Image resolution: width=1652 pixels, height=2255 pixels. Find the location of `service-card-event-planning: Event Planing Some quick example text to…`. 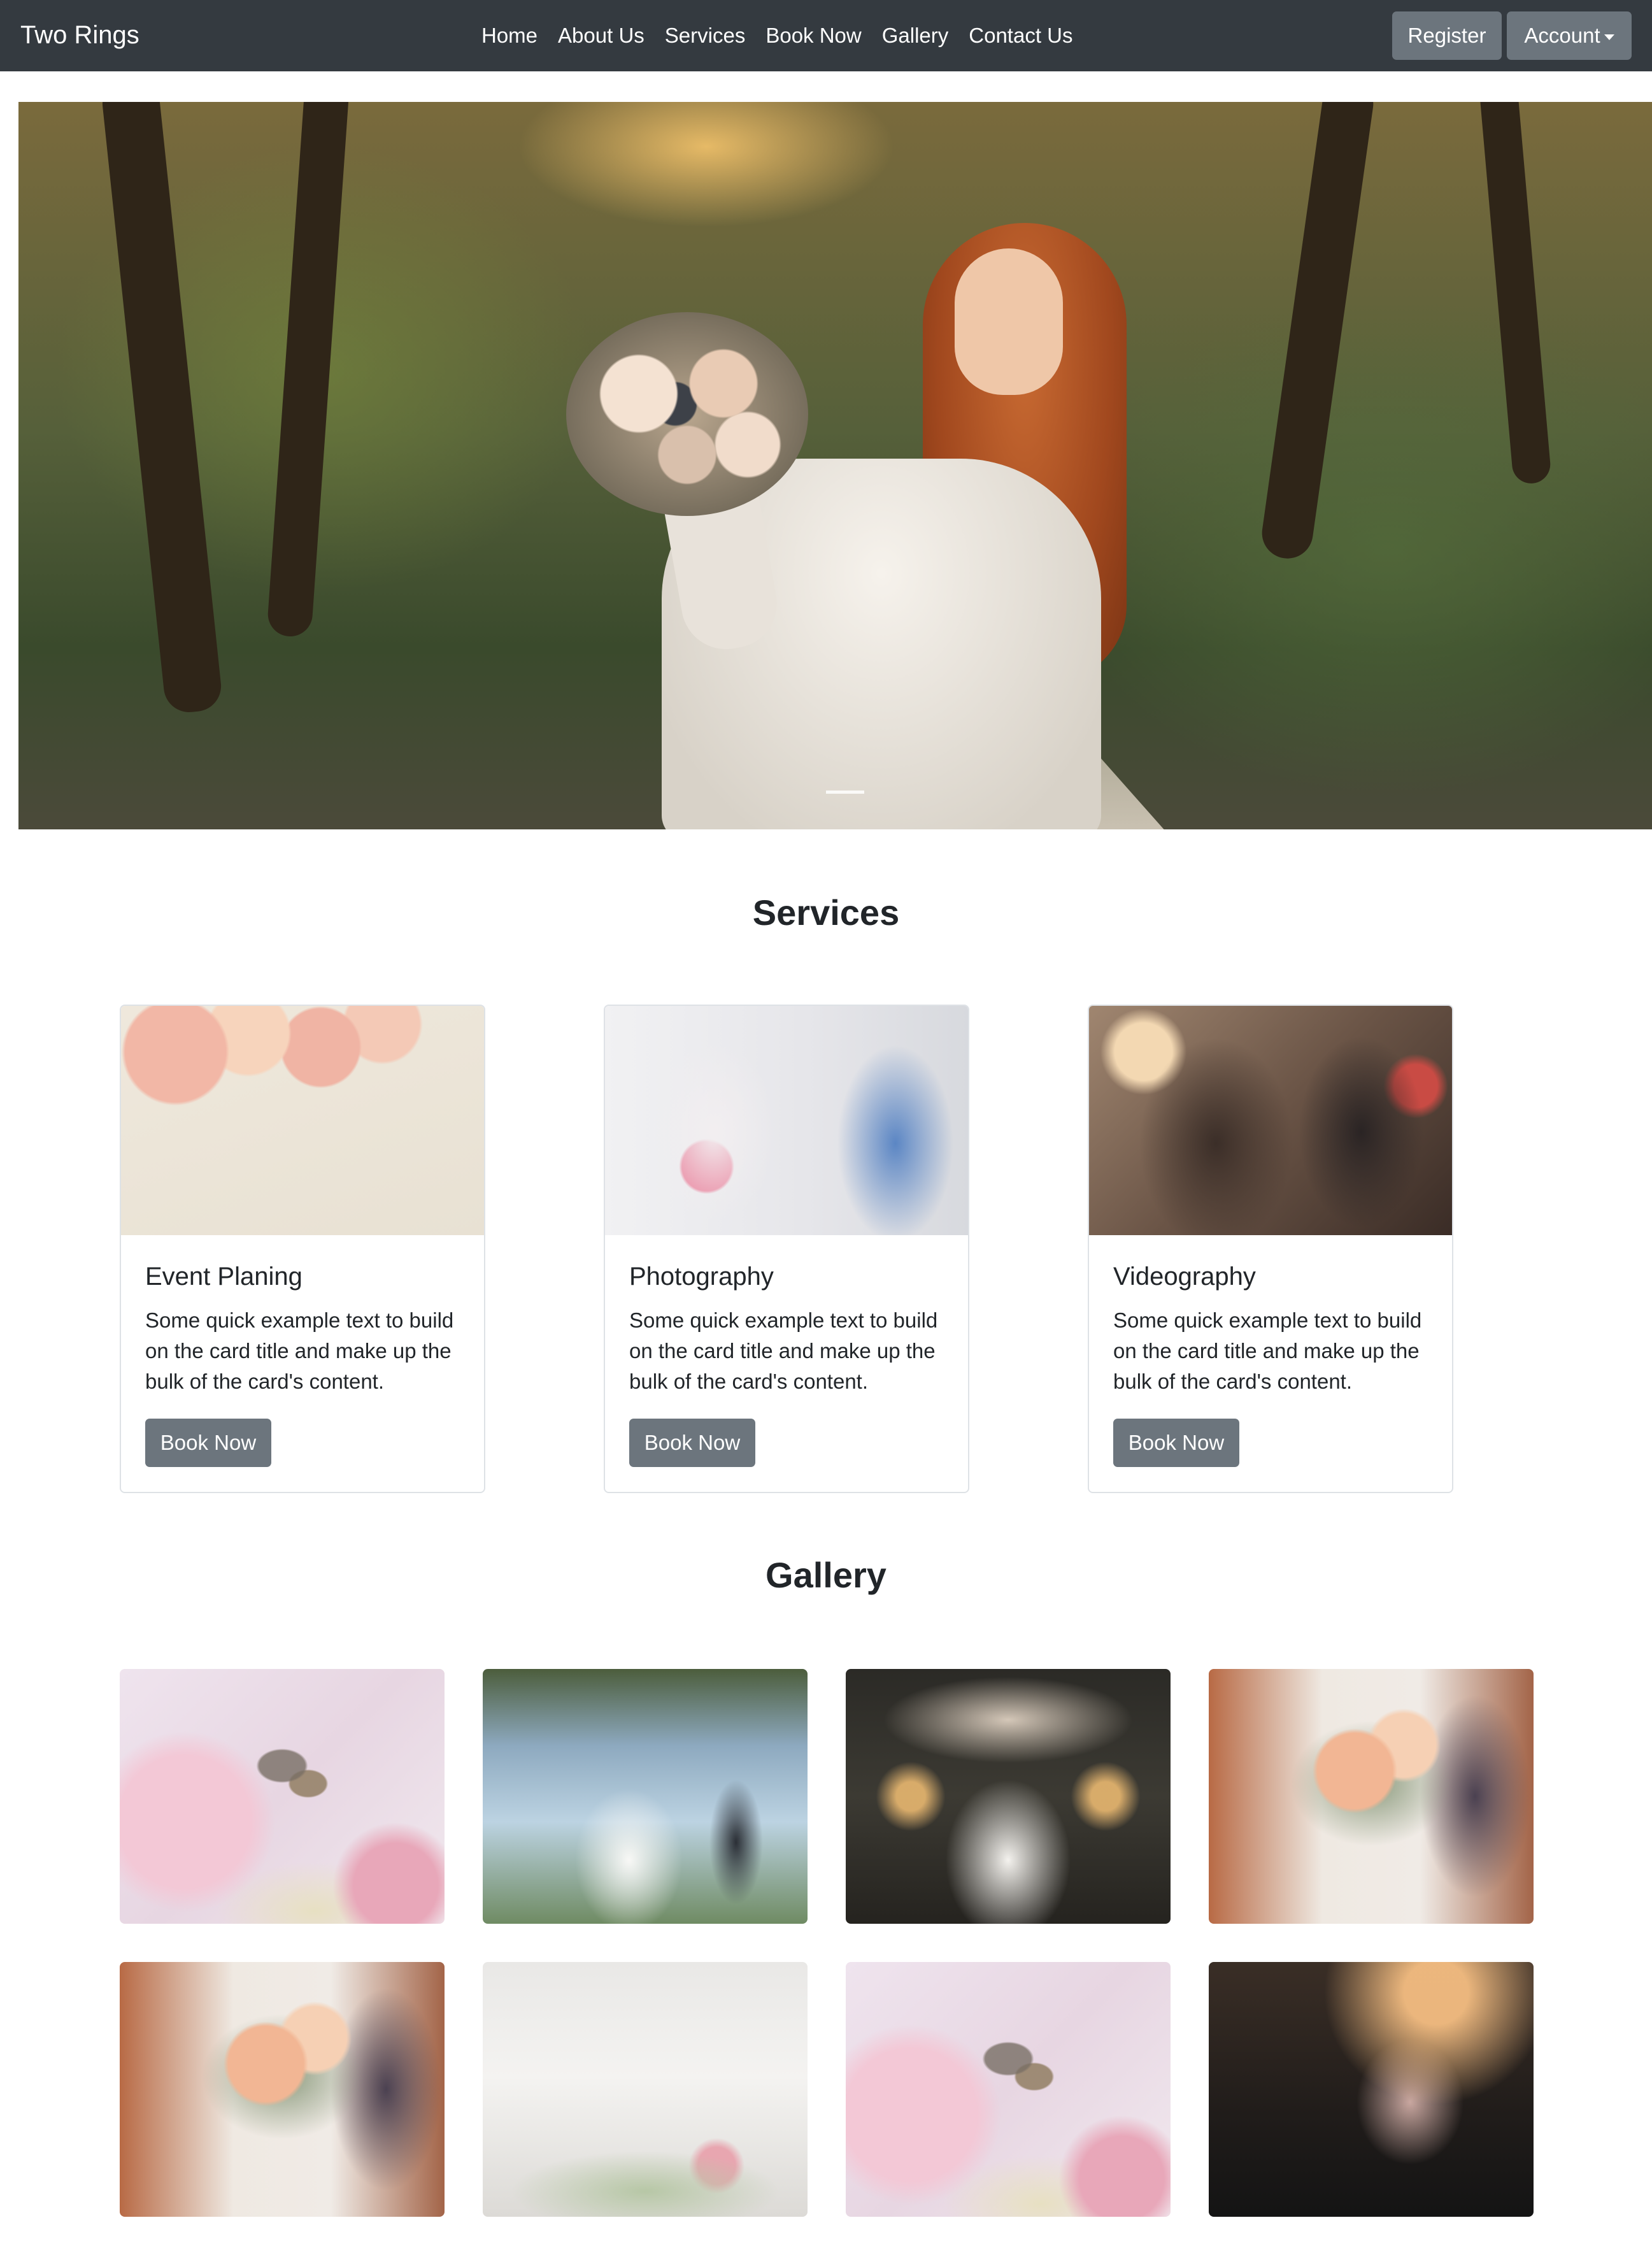

service-card-event-planning: Event Planing Some quick example text to… is located at coordinates (303, 1249).